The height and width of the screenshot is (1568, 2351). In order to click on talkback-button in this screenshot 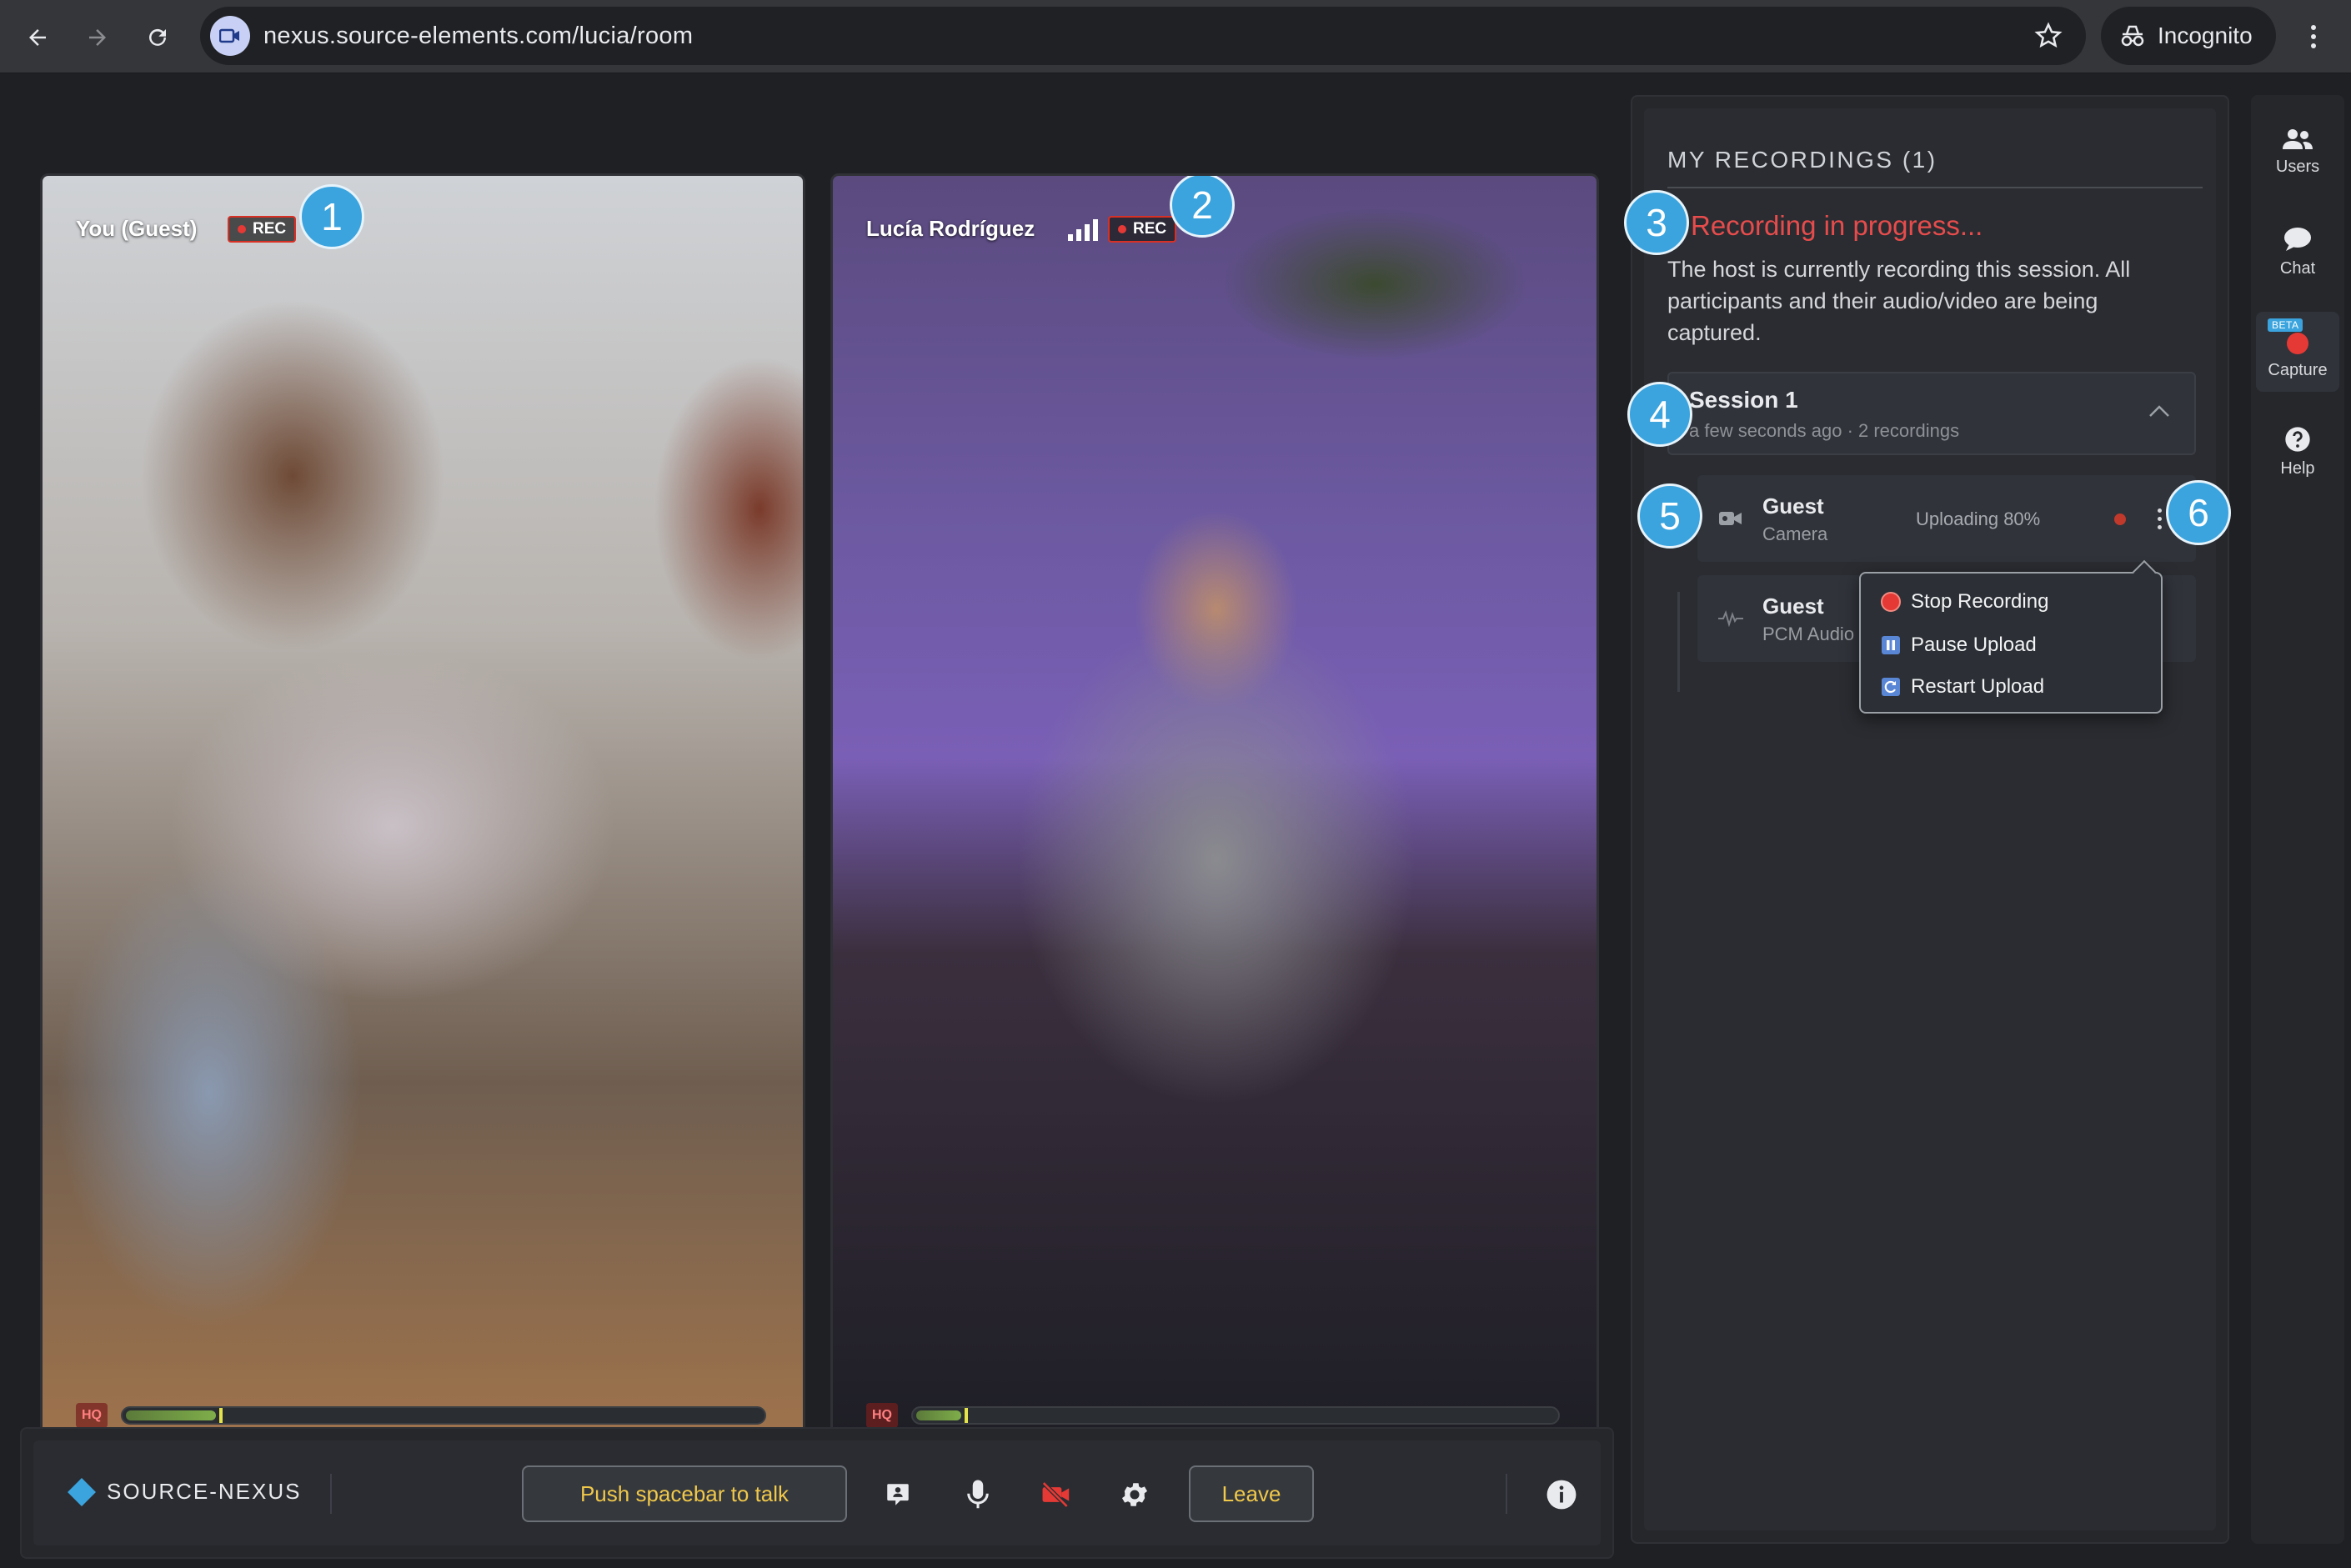, I will do `click(898, 1494)`.